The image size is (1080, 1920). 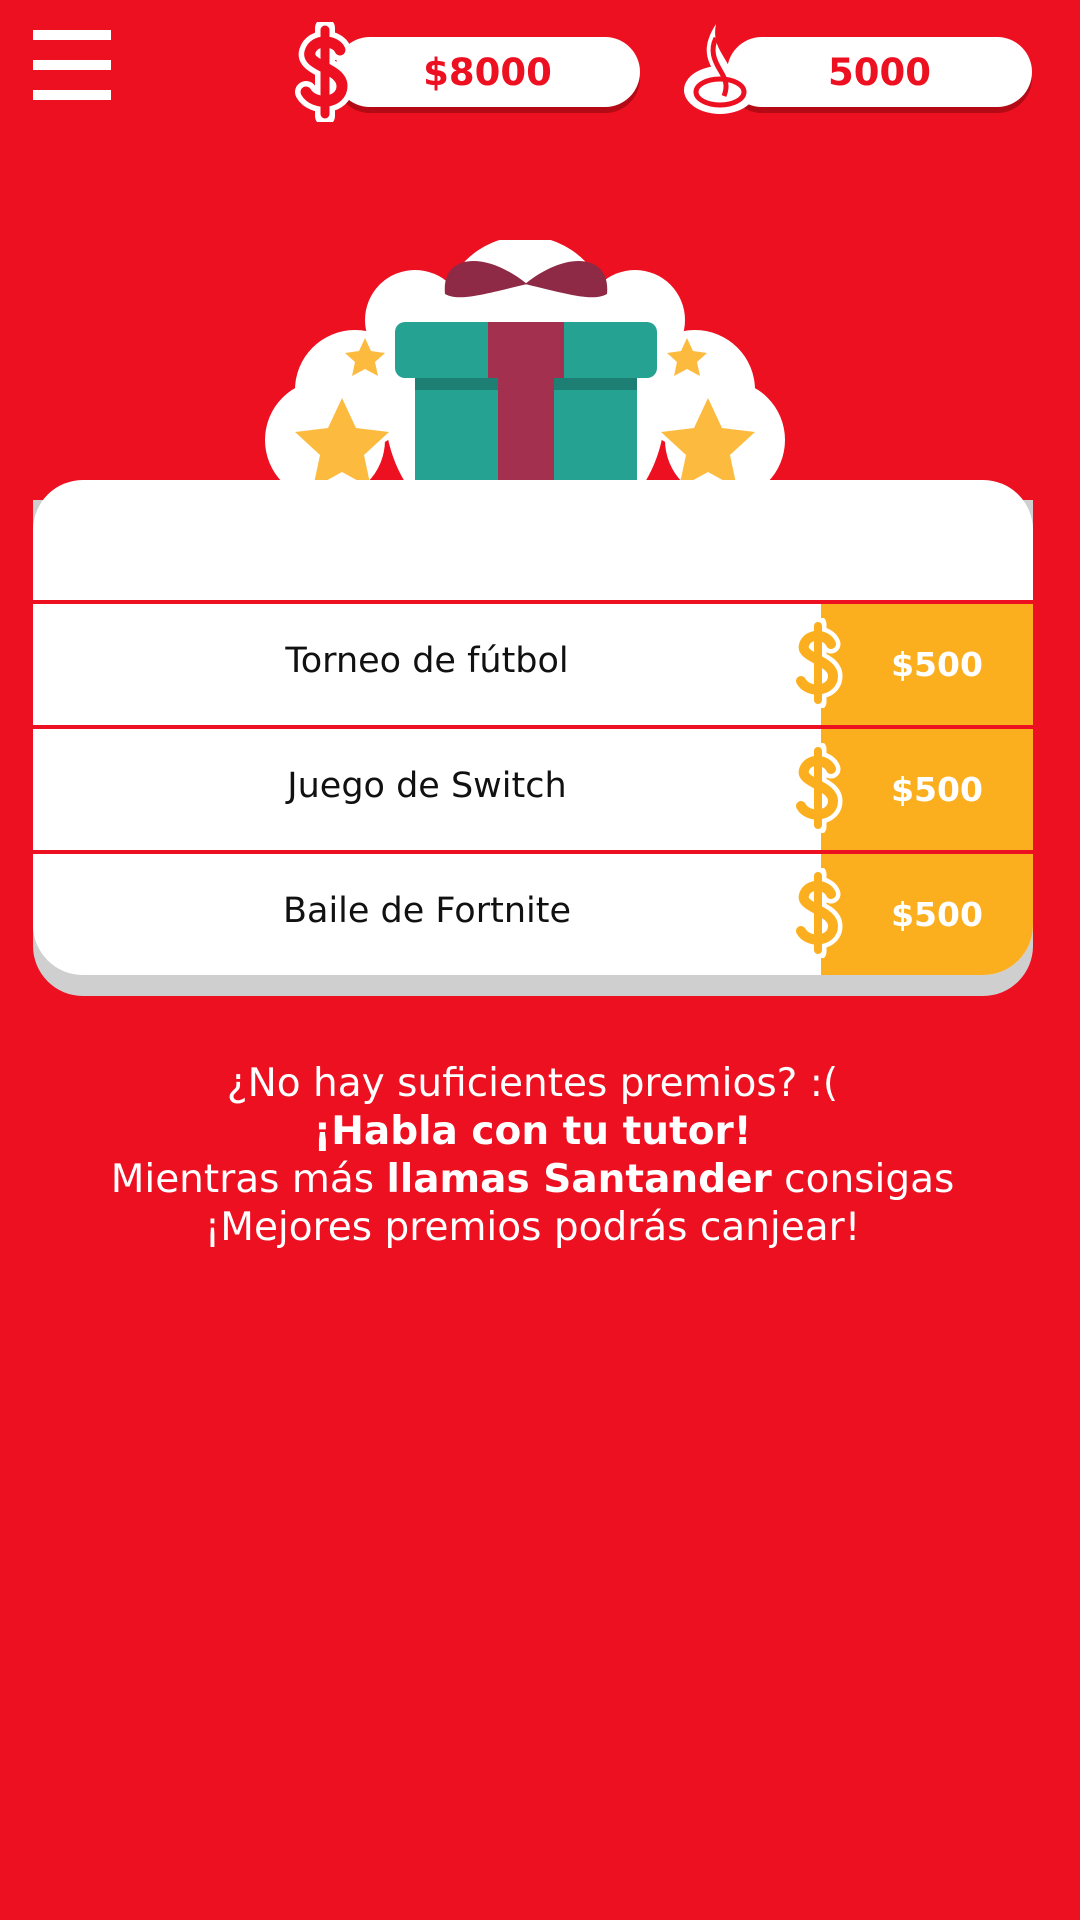 I want to click on message-line-2-bold: ¡Habla con tu tutor!, so click(x=532, y=1131).